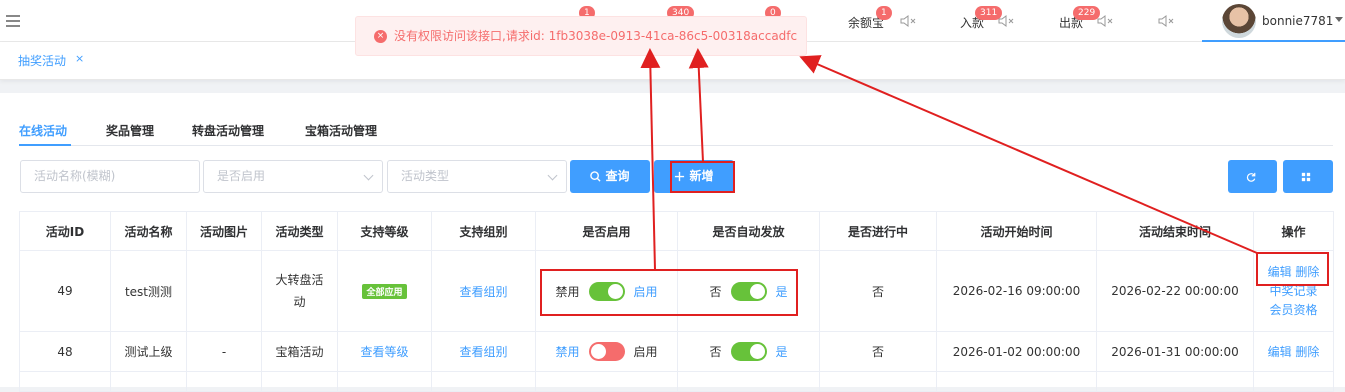  I want to click on auto-issue-switch, so click(748, 351).